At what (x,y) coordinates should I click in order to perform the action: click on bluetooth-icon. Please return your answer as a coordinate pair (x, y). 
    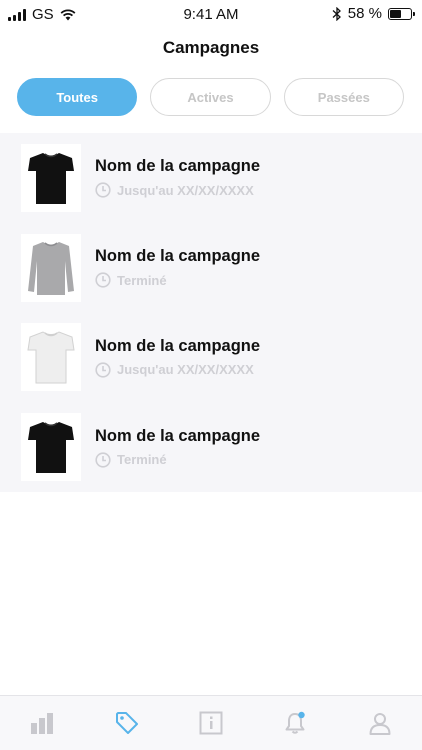
    Looking at the image, I should click on (336, 13).